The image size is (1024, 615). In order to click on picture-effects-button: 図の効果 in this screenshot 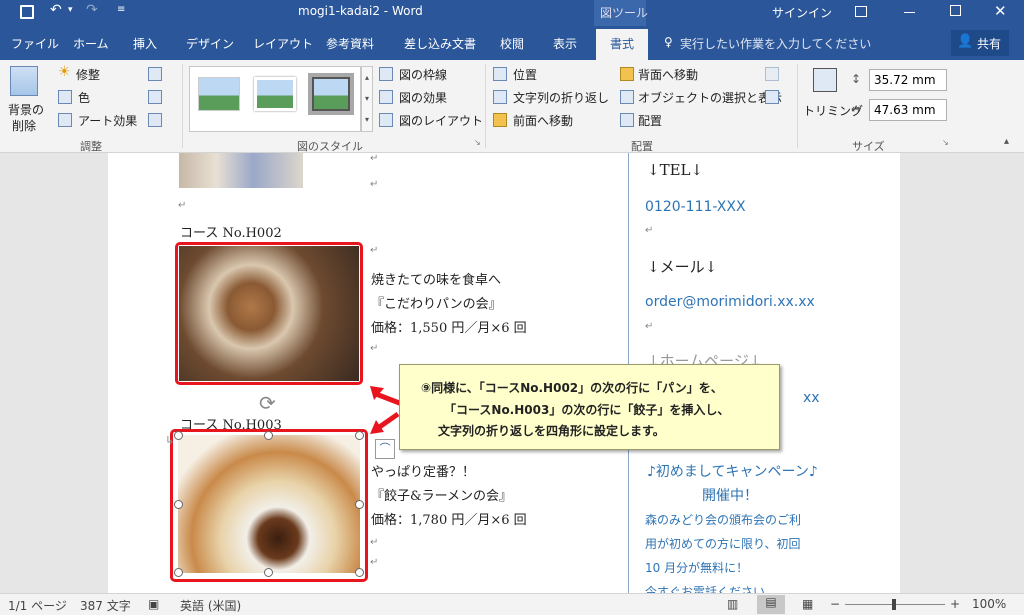, I will do `click(419, 98)`.